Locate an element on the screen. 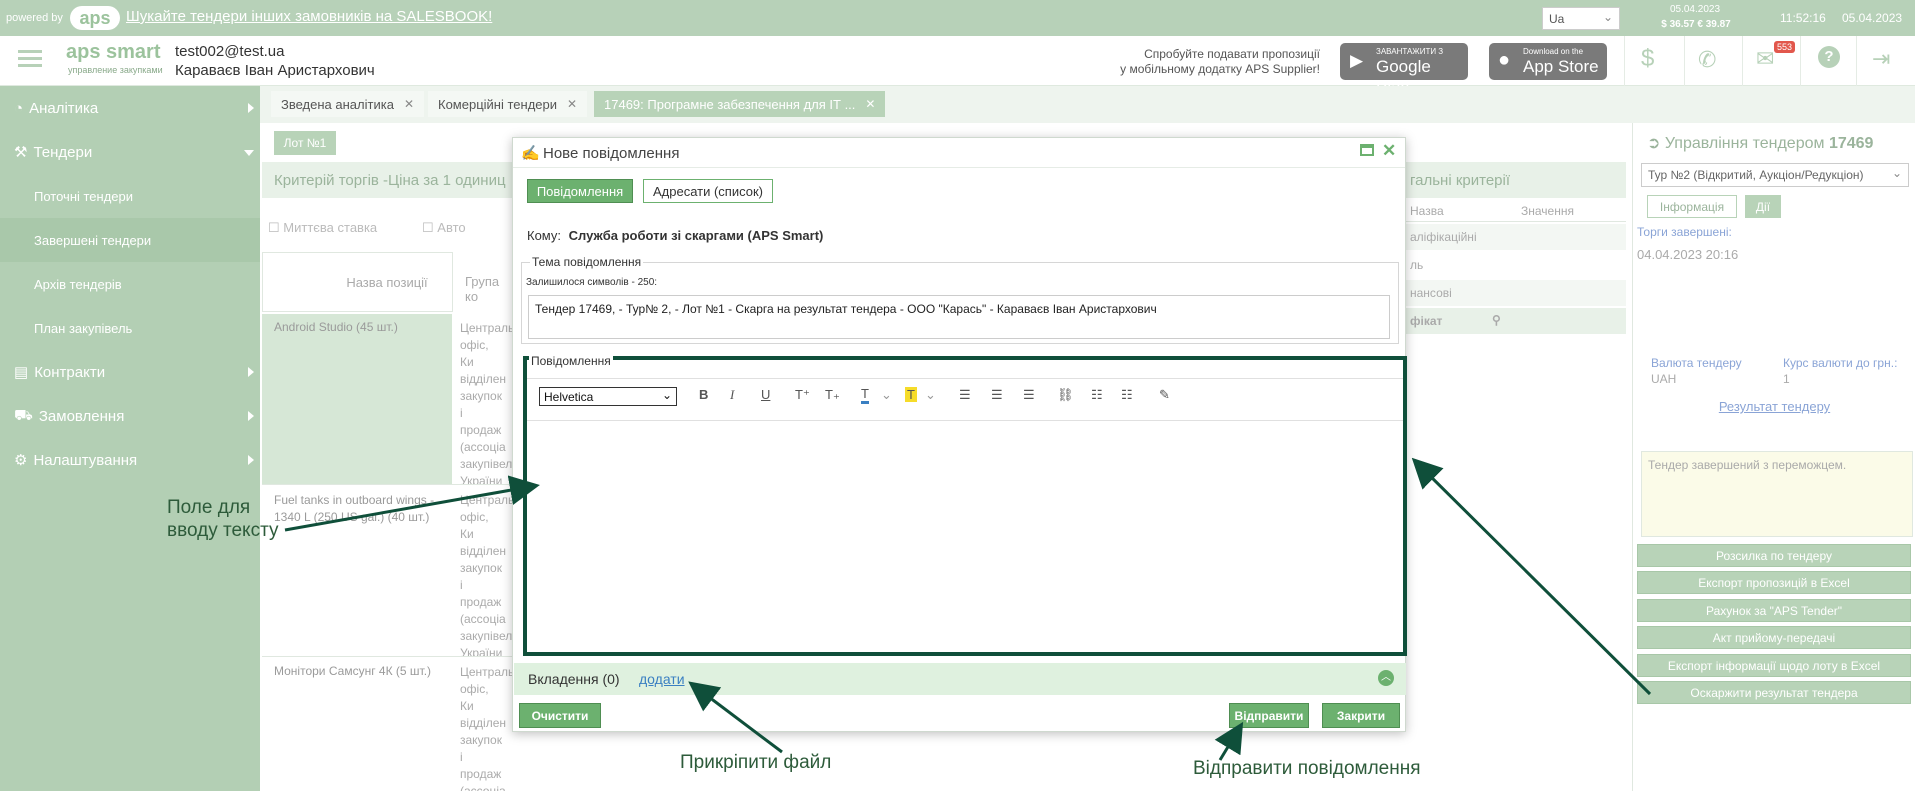  annotation-send-message: Відправити повідомлення is located at coordinates (1307, 768).